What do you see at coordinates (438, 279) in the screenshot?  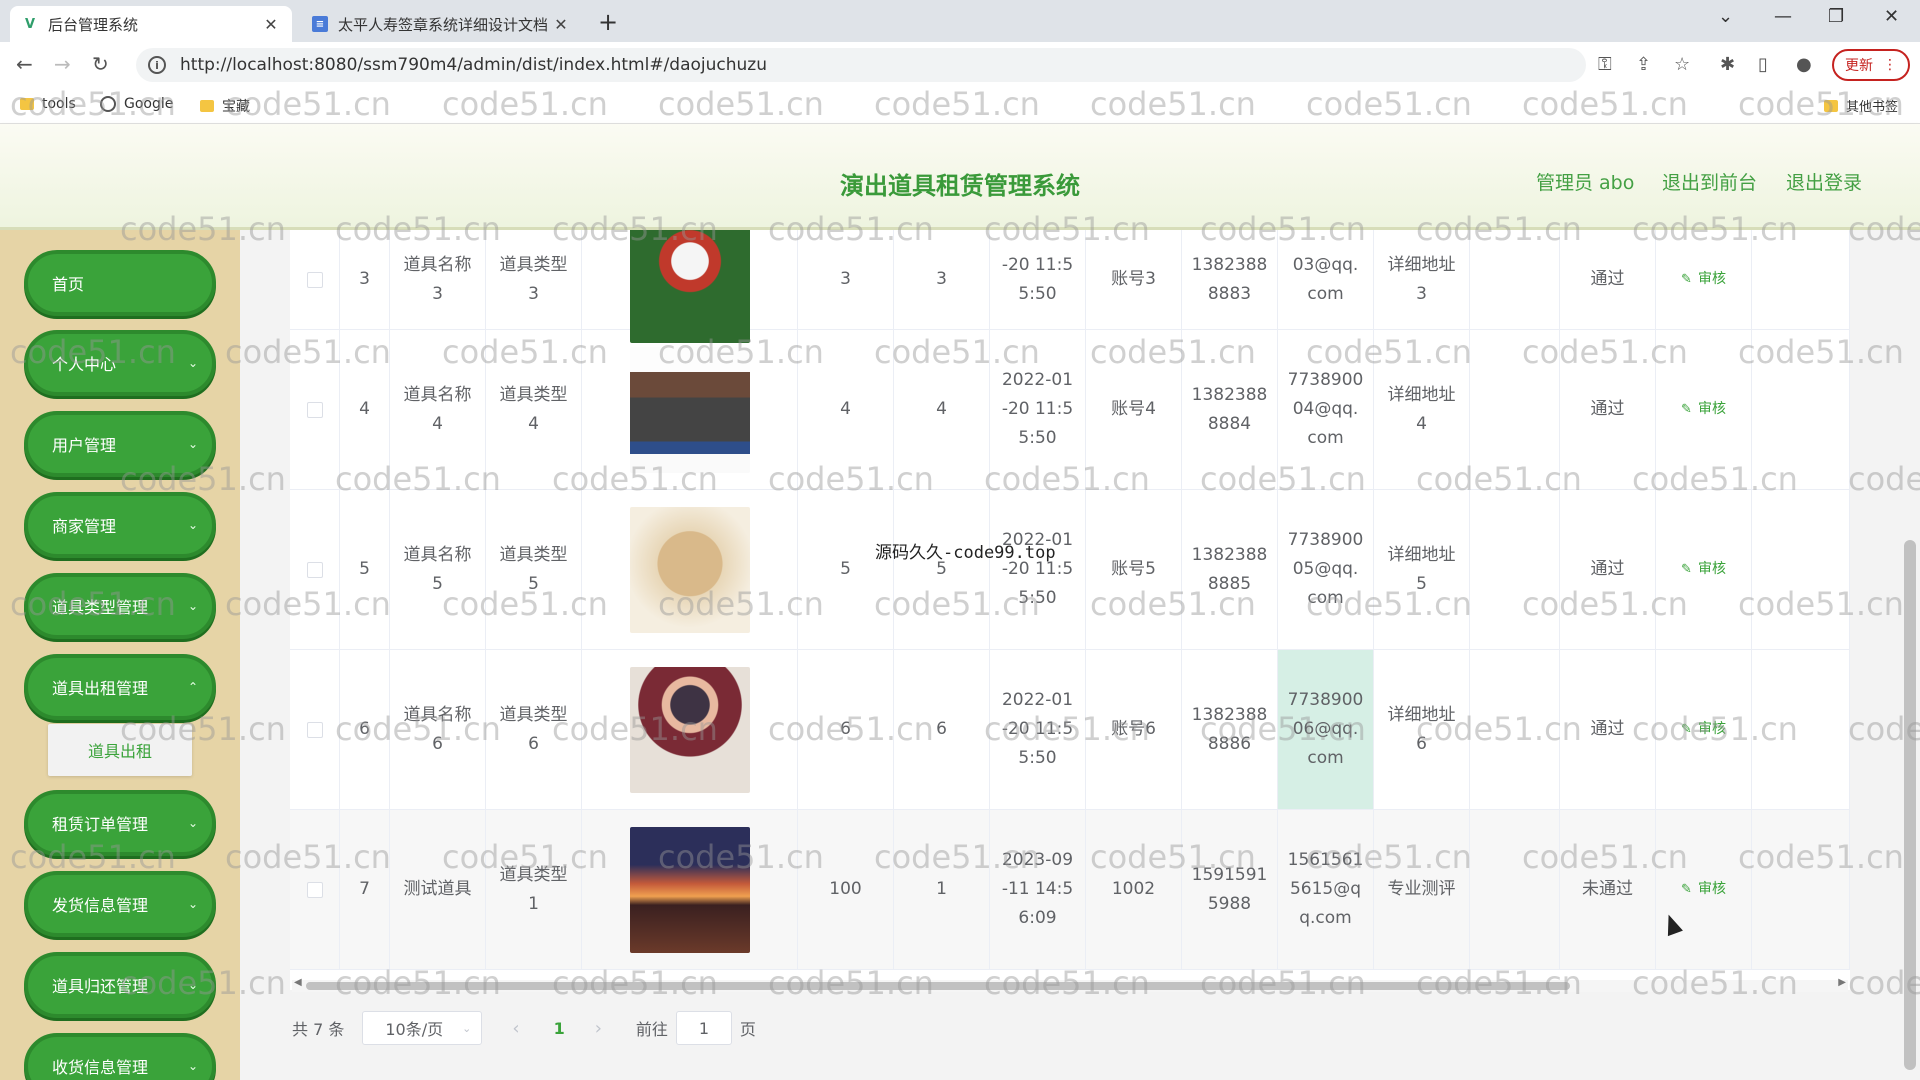 I see `name-cell: 道具名称 3` at bounding box center [438, 279].